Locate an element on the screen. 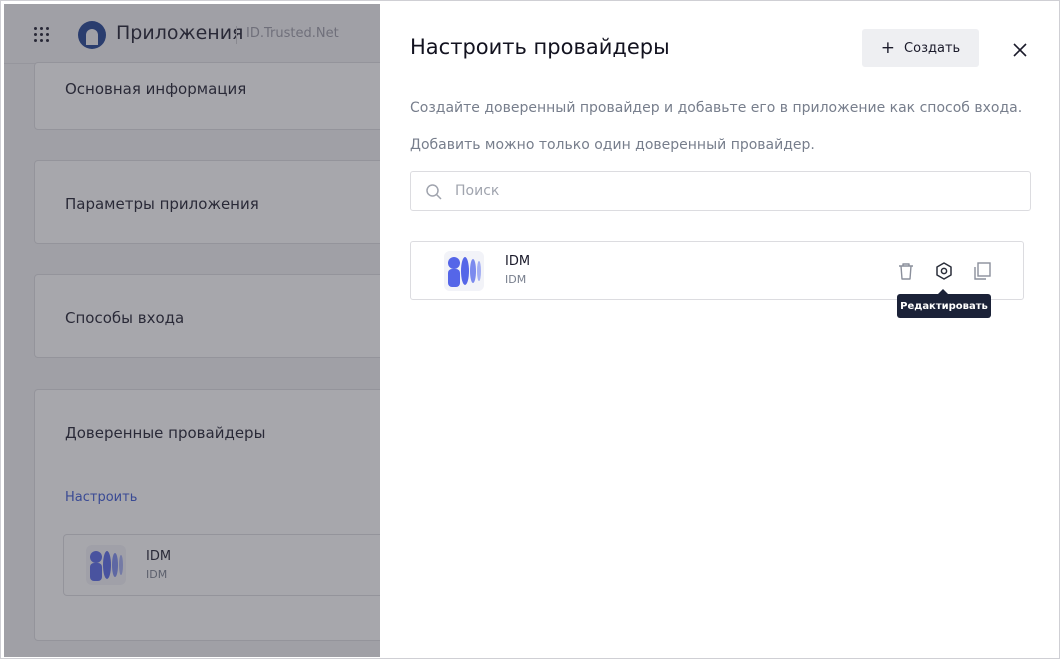 This screenshot has height=659, width=1060. create-button-label: Создать is located at coordinates (932, 48).